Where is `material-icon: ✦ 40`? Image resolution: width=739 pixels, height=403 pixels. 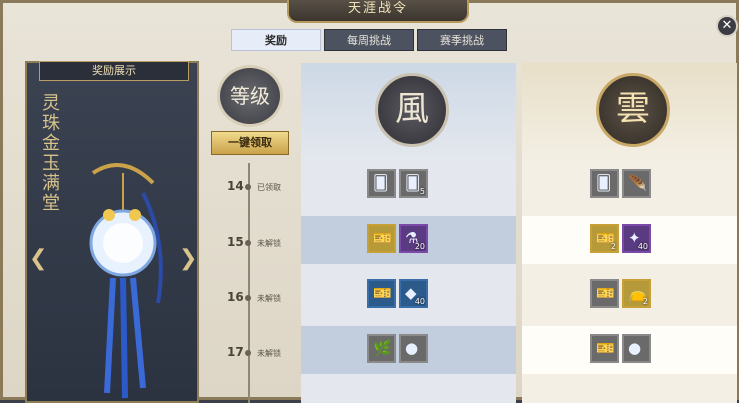
material-icon: ✦ 40 is located at coordinates (636, 238).